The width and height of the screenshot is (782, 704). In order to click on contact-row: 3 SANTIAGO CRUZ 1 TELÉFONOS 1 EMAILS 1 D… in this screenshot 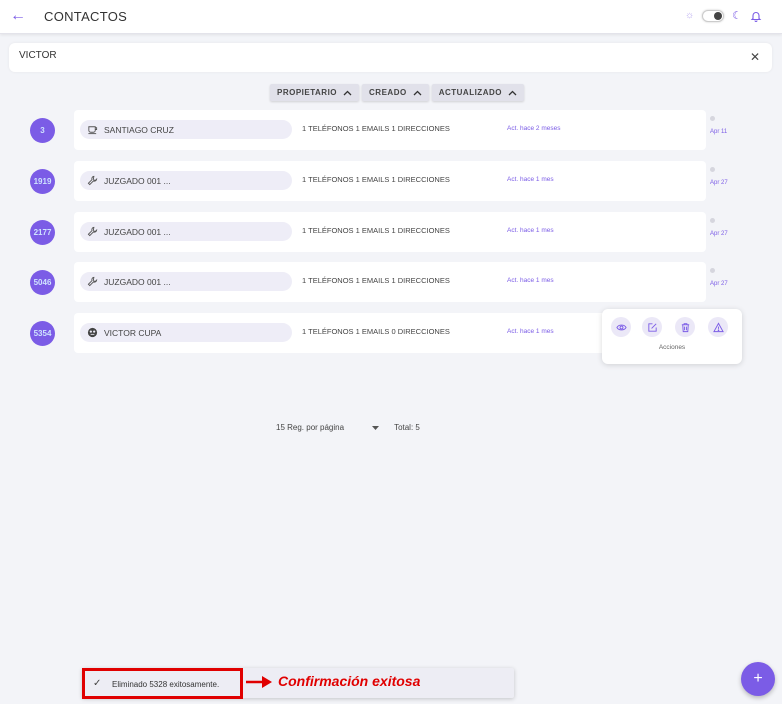, I will do `click(386, 131)`.